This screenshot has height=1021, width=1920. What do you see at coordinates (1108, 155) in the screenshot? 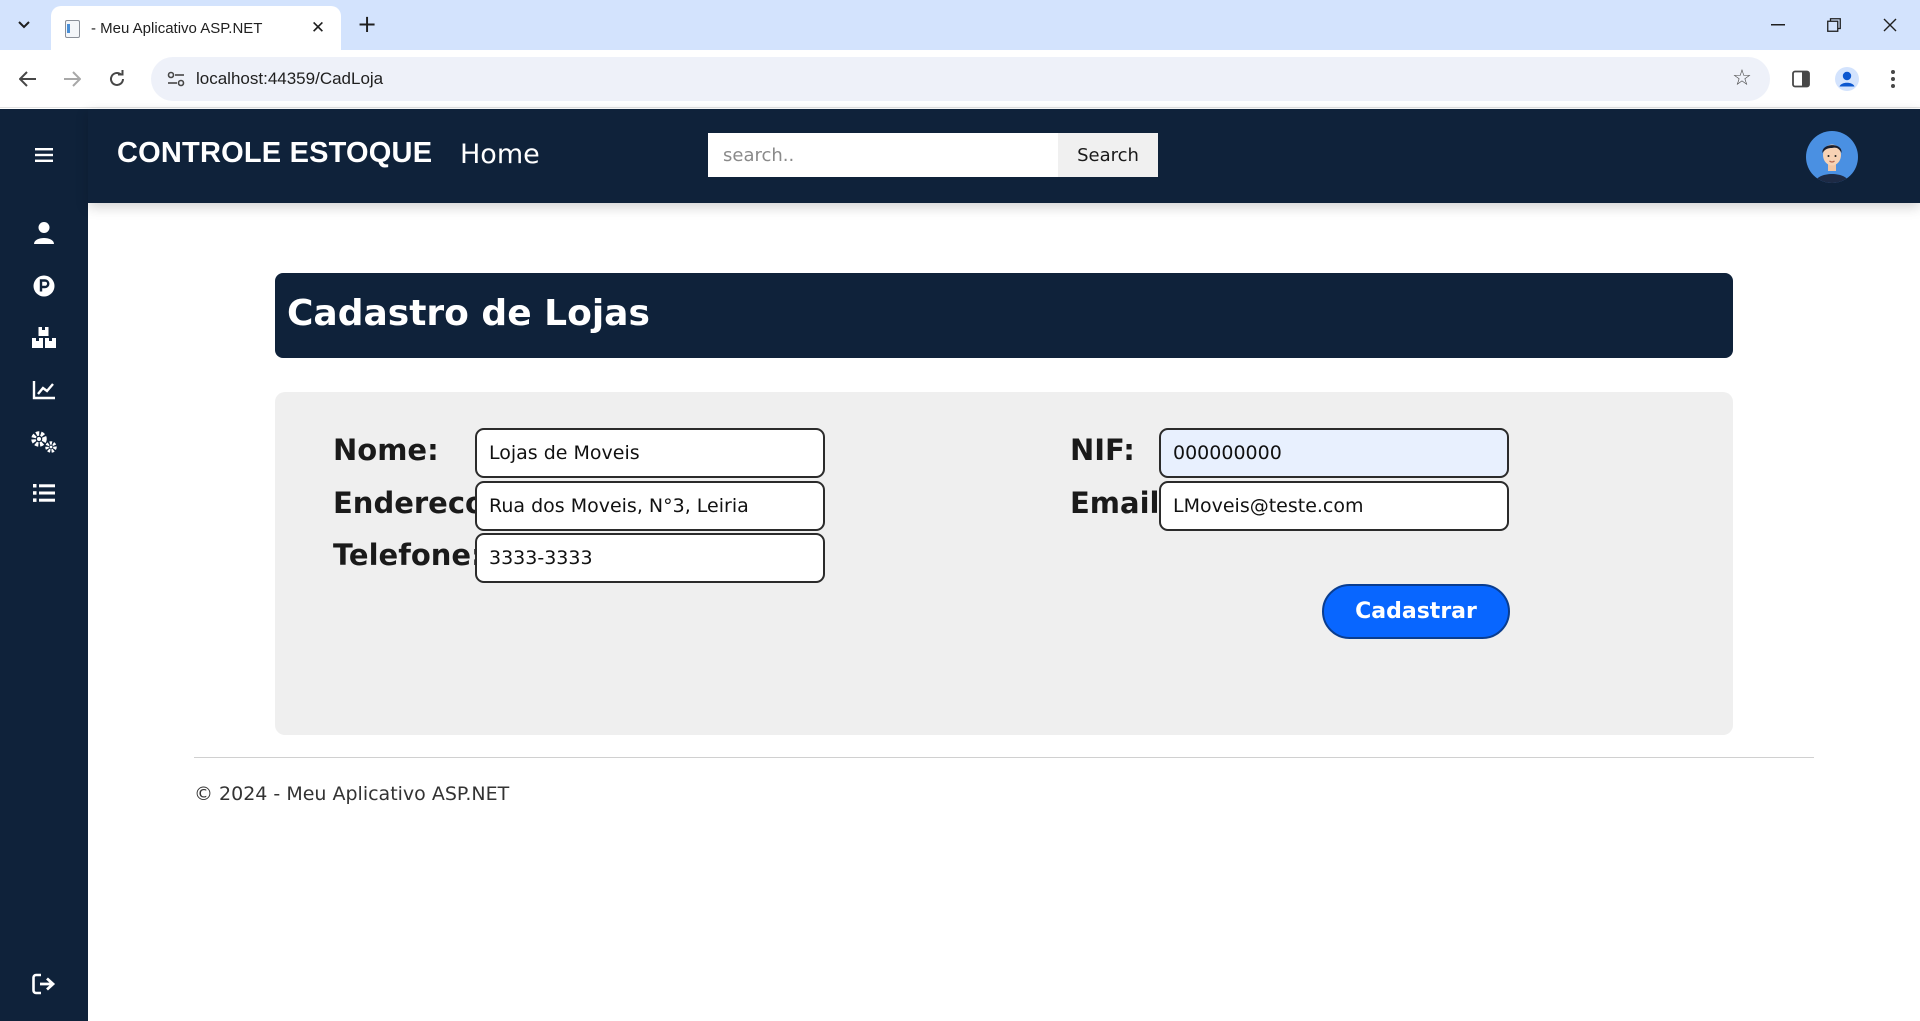
I see `search-button: Search` at bounding box center [1108, 155].